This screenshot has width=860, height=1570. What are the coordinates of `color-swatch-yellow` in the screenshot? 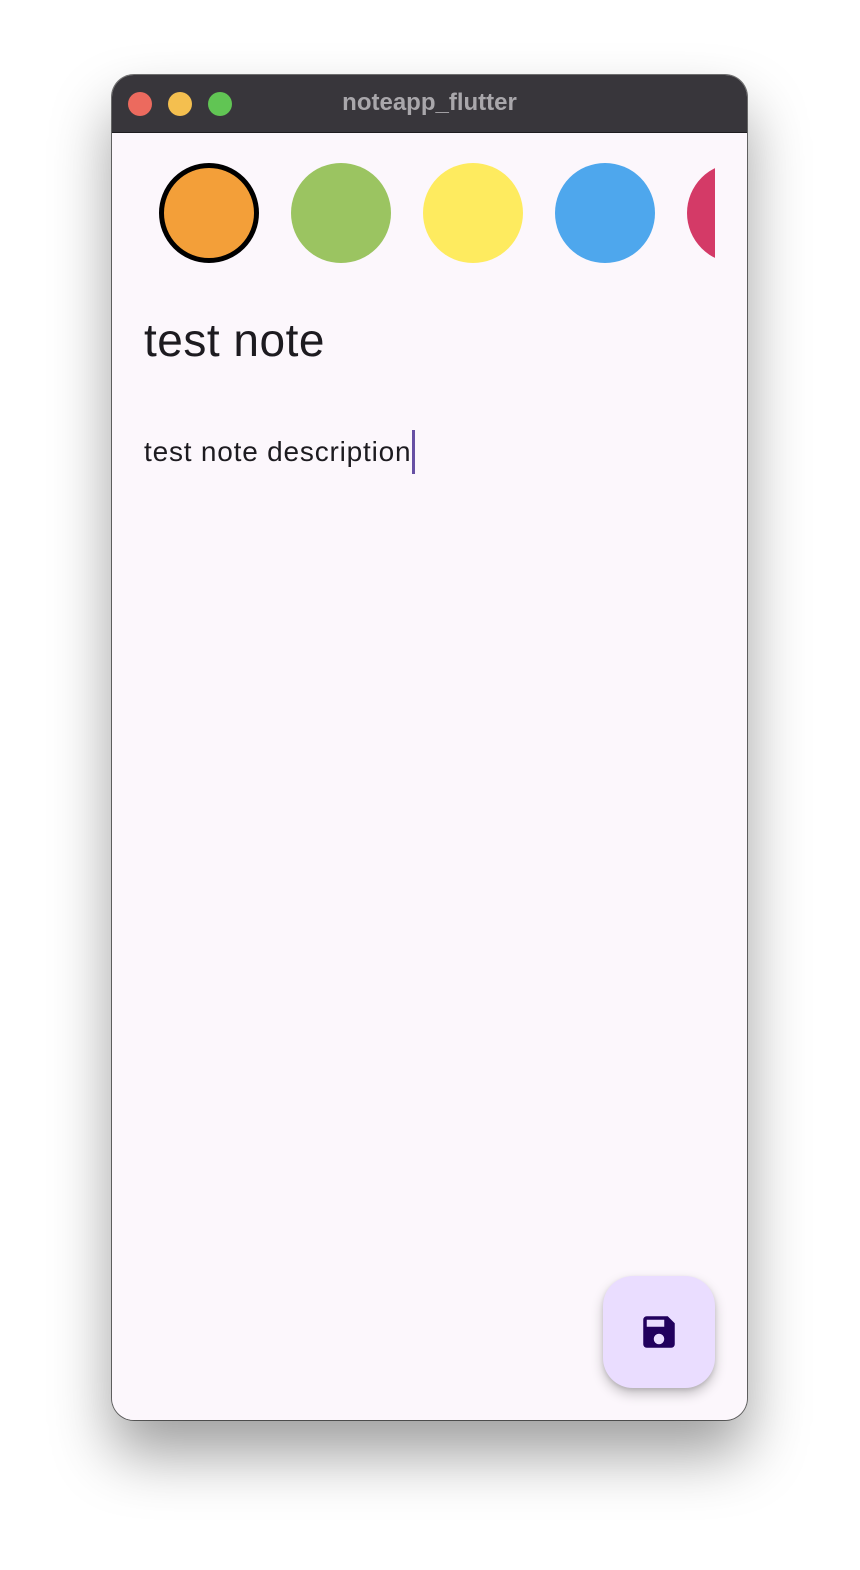 It's located at (473, 213).